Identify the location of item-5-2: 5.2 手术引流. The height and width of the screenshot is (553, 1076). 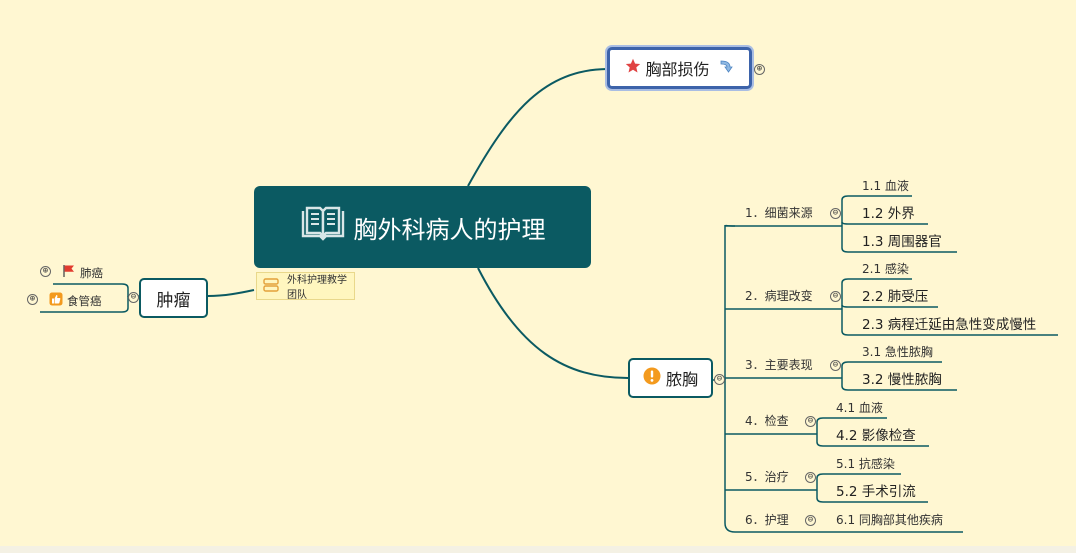
(876, 492).